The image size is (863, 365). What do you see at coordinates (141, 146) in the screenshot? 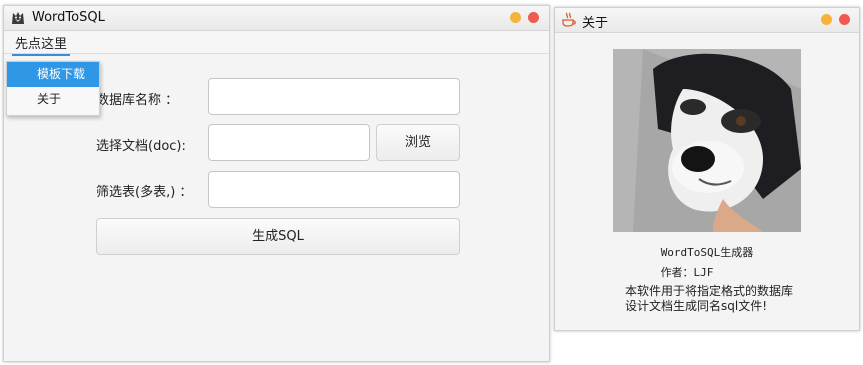
I see `doc-label: 选择文档(doc):` at bounding box center [141, 146].